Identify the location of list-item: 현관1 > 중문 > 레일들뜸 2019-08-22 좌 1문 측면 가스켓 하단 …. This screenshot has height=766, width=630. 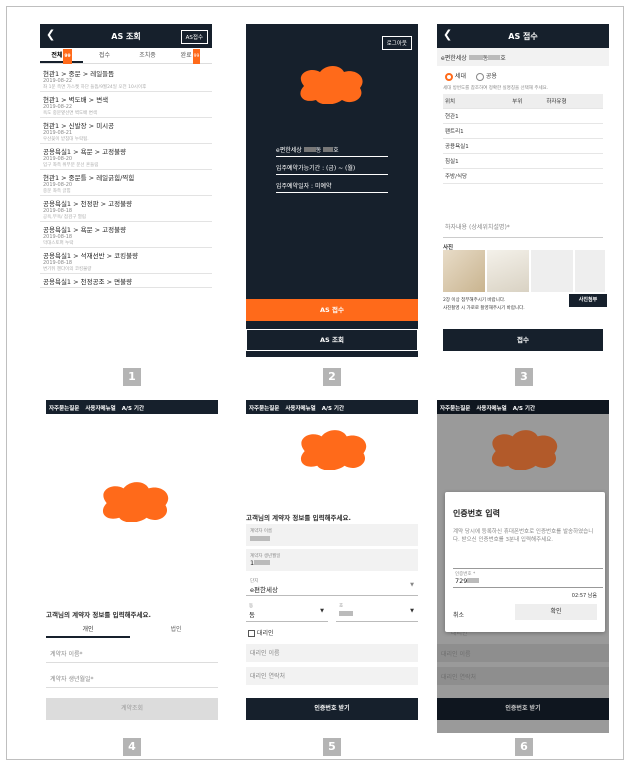
(126, 79).